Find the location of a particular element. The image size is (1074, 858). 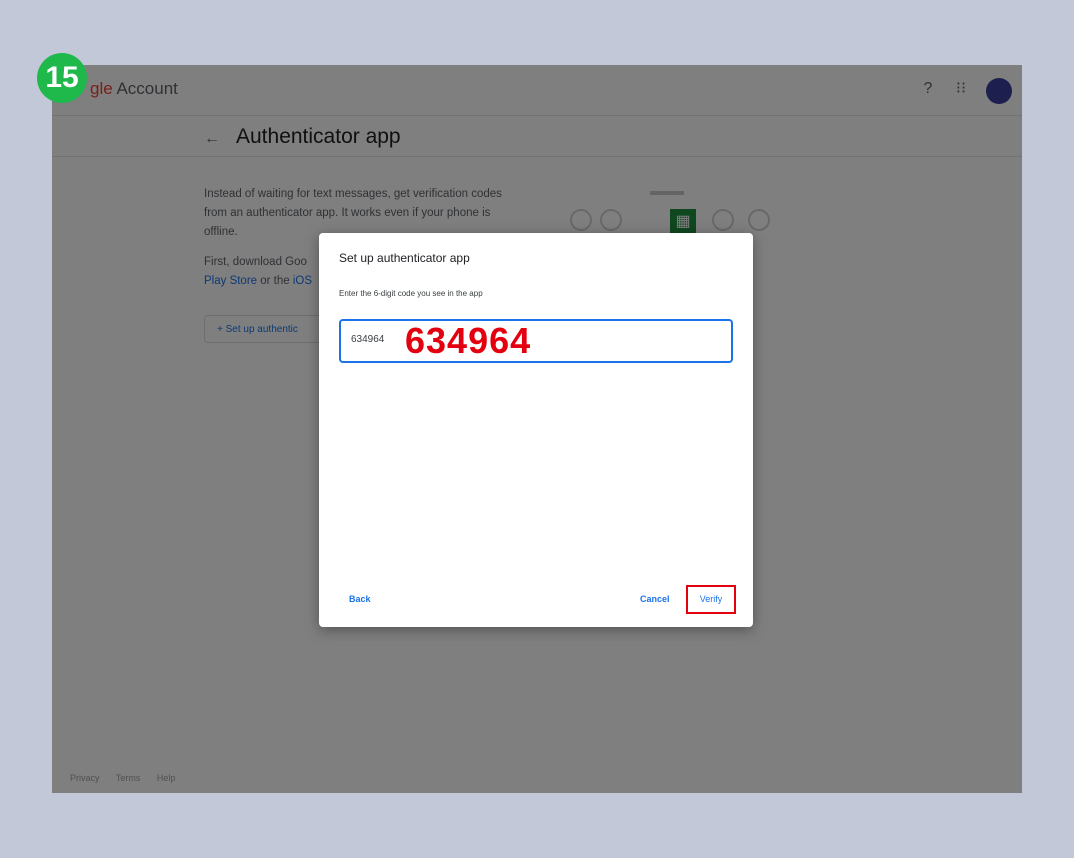

code-input-field: 634964 634964 is located at coordinates (536, 341).